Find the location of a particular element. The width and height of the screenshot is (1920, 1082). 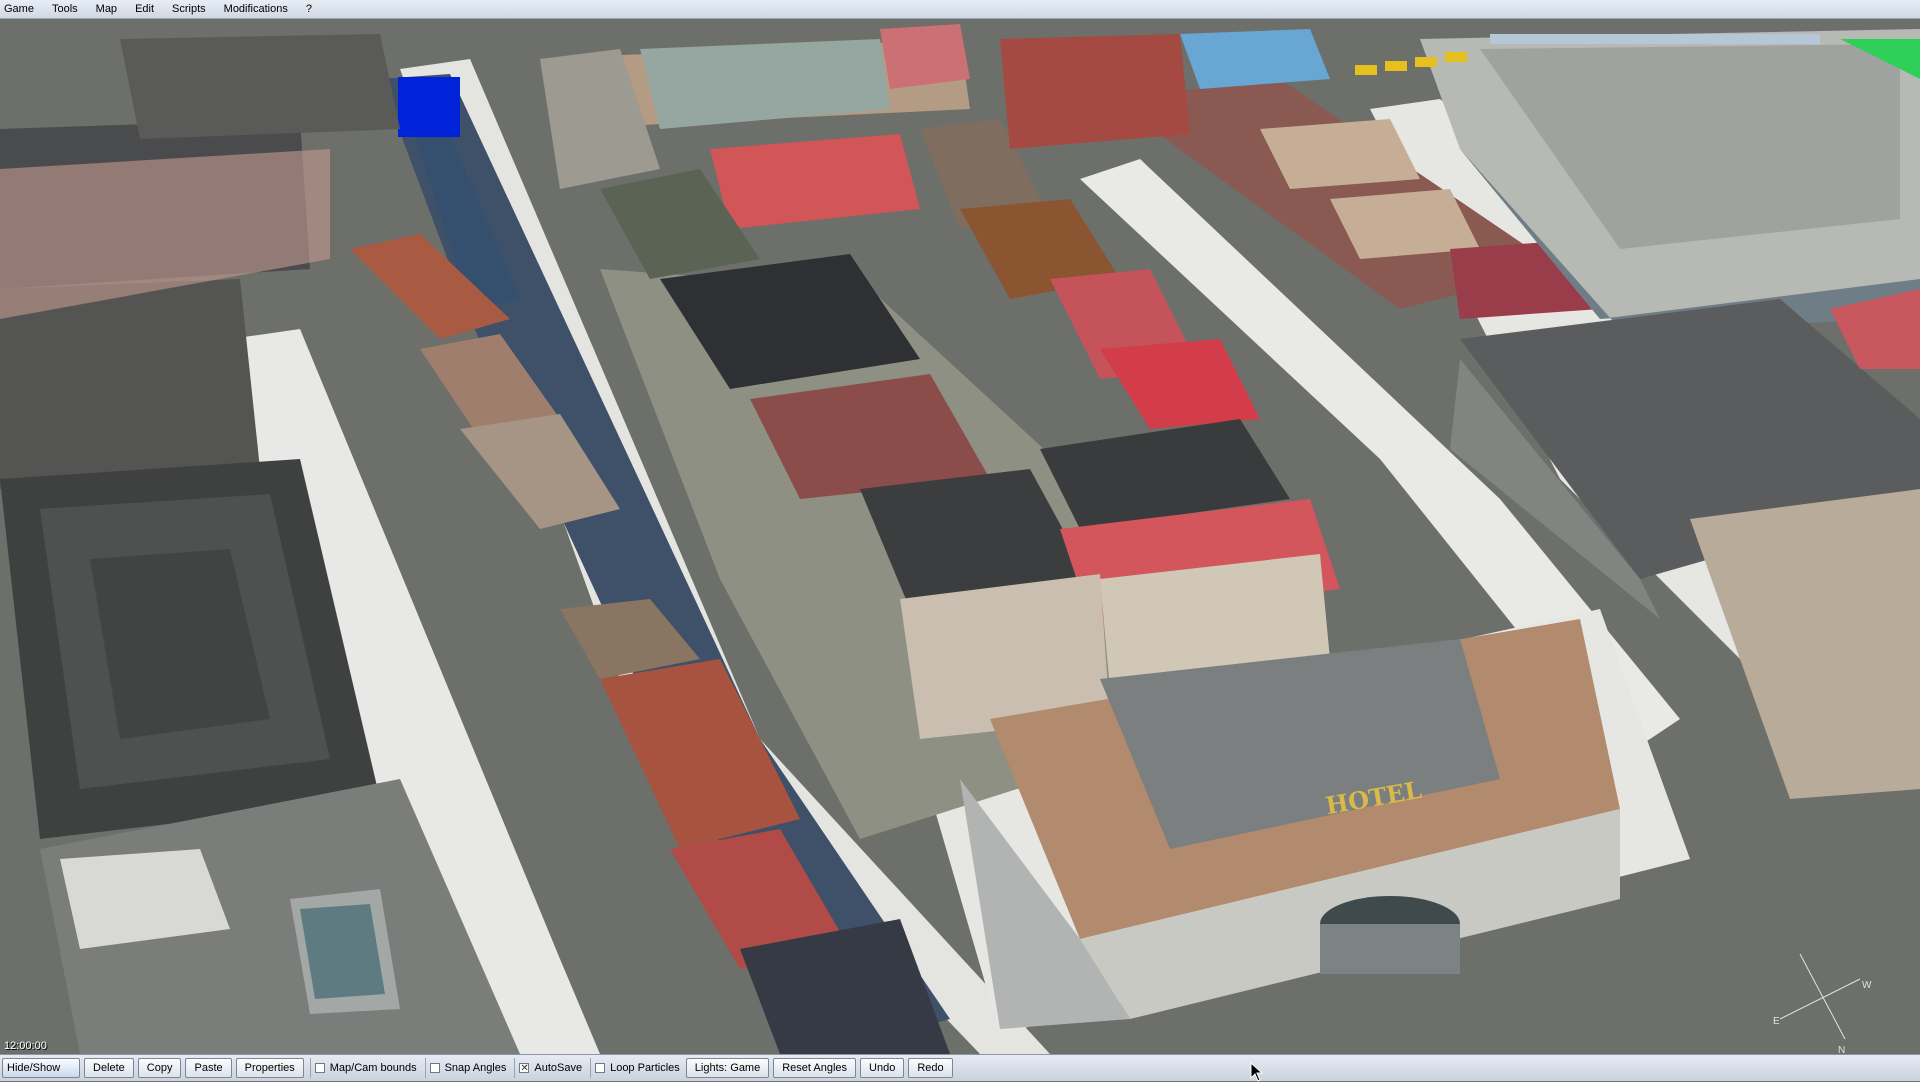

paste-button: Paste is located at coordinates (208, 1068).